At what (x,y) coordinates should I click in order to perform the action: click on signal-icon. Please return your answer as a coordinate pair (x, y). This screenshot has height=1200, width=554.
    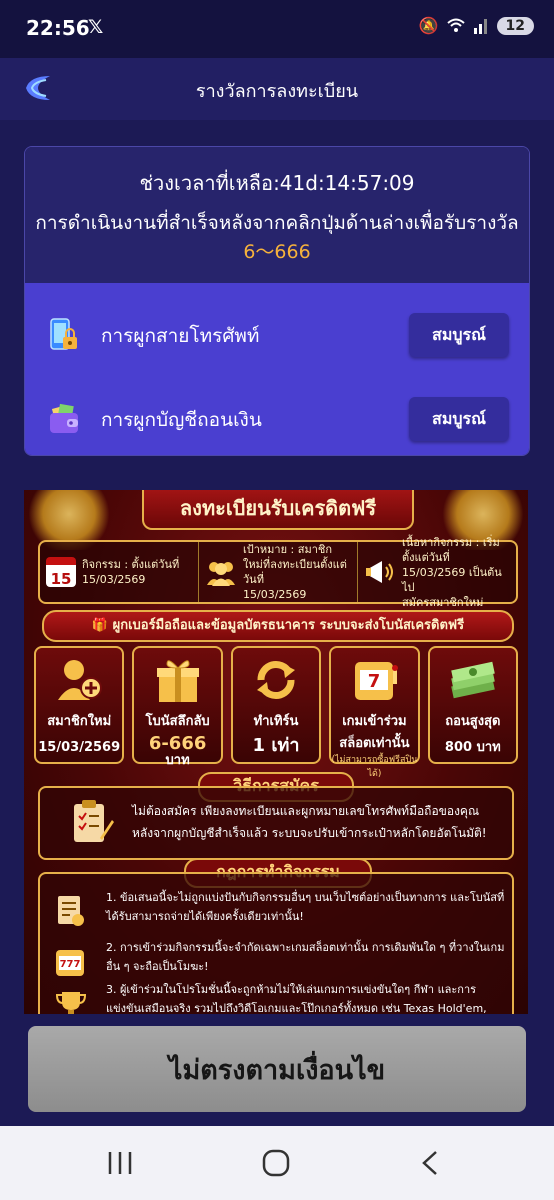
    Looking at the image, I should click on (480, 26).